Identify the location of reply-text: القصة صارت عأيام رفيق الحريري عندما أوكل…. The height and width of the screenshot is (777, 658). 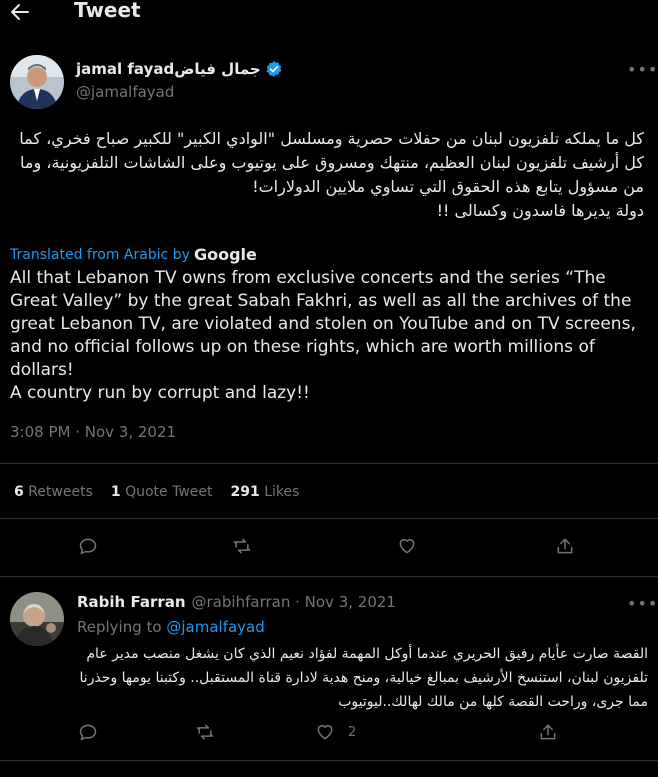
(363, 678).